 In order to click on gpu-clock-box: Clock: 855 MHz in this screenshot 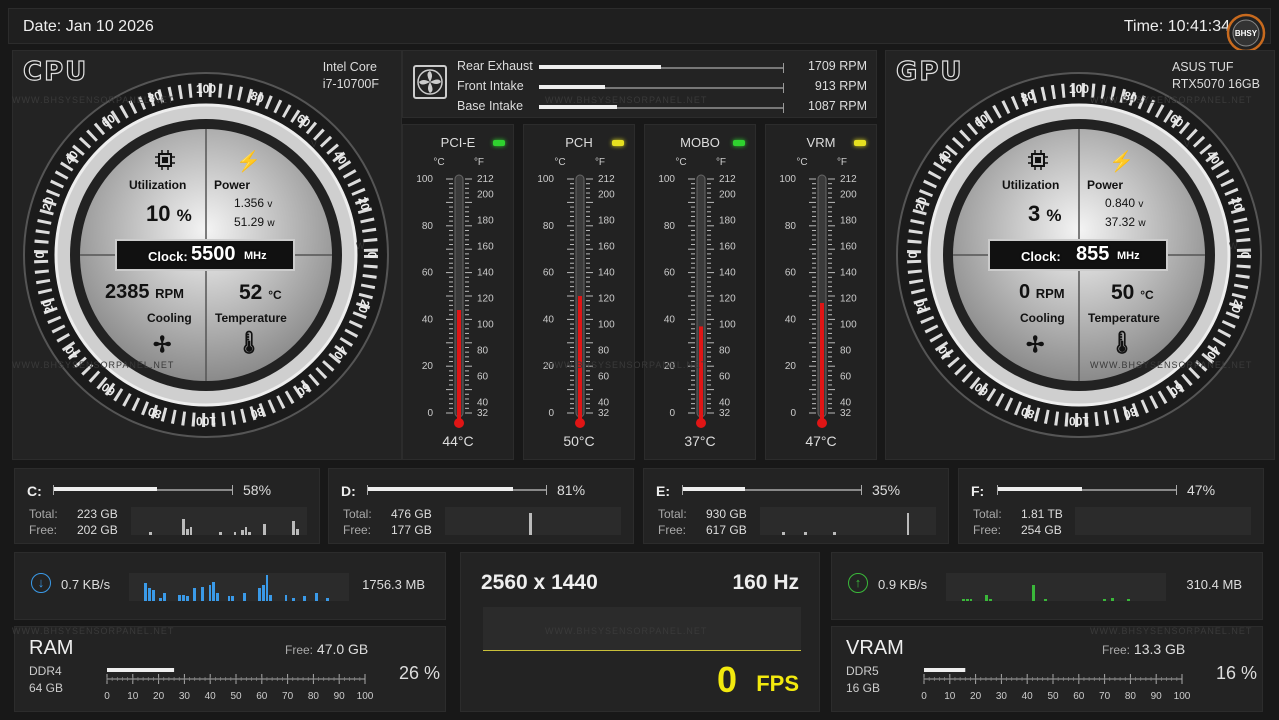, I will do `click(1078, 255)`.